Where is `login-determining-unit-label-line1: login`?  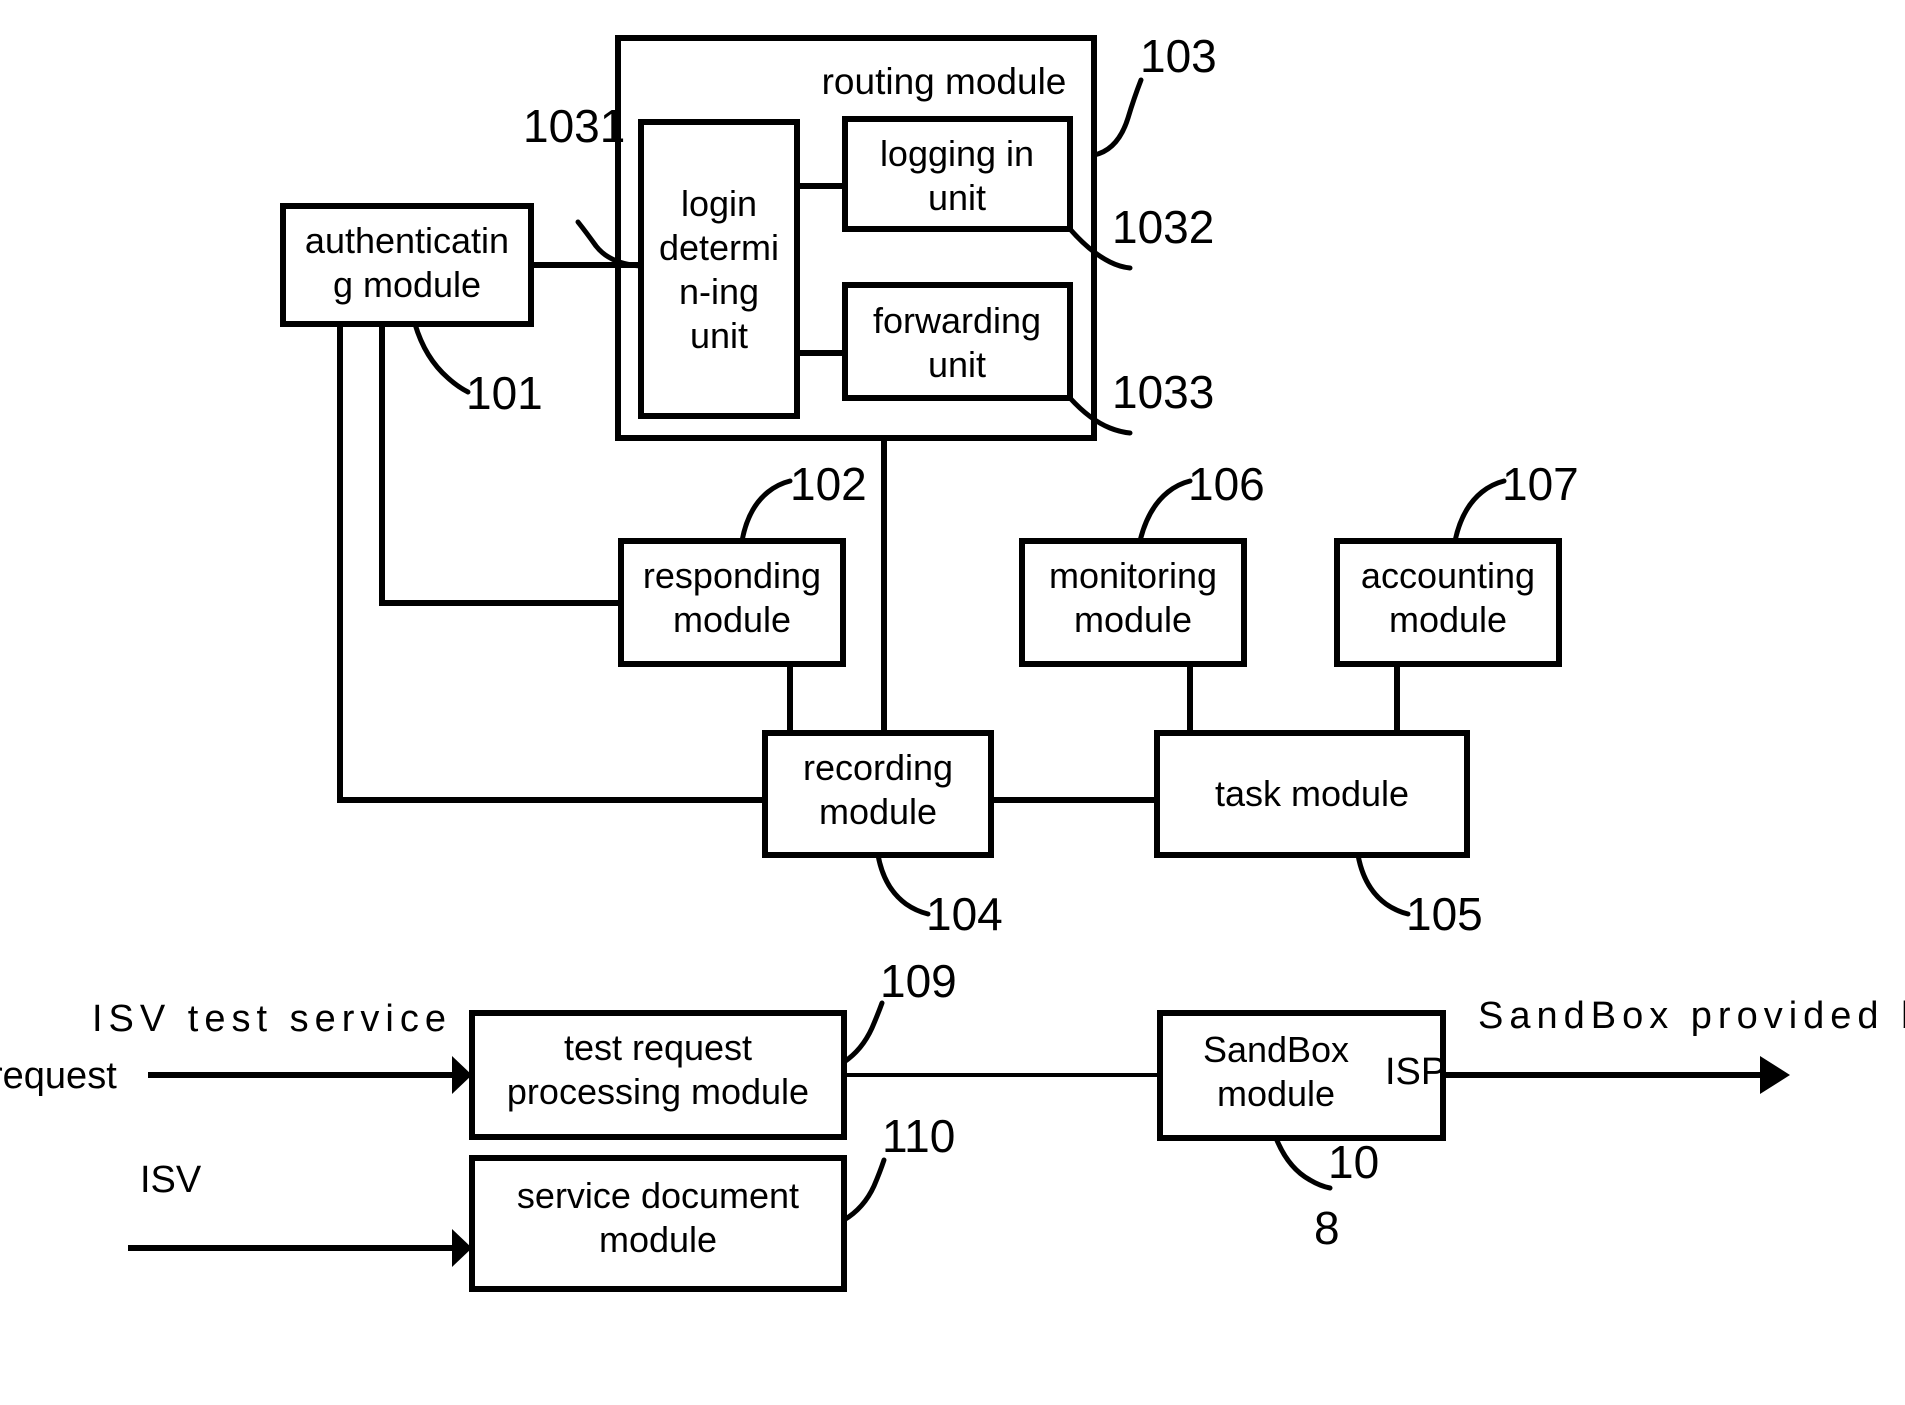
login-determining-unit-label-line1: login is located at coordinates (719, 203).